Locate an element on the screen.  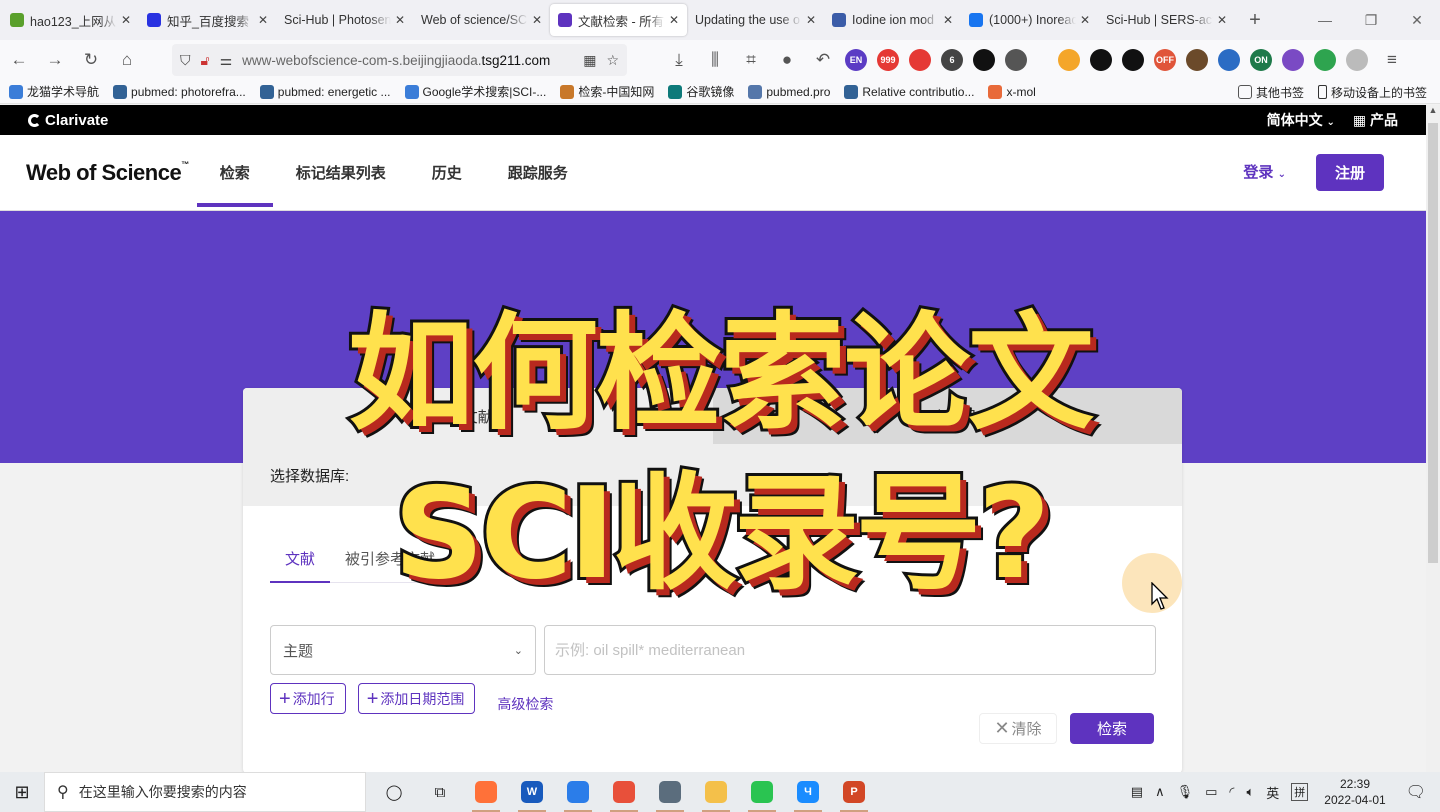
tab-documents: 文献 is located at coordinates (478, 416).